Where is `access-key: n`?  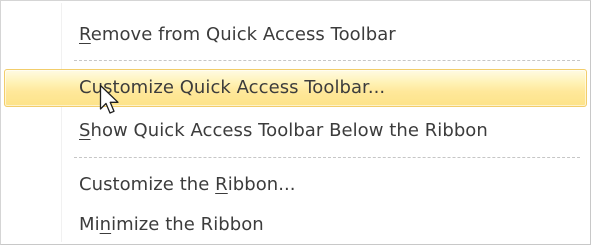 access-key: n is located at coordinates (105, 224).